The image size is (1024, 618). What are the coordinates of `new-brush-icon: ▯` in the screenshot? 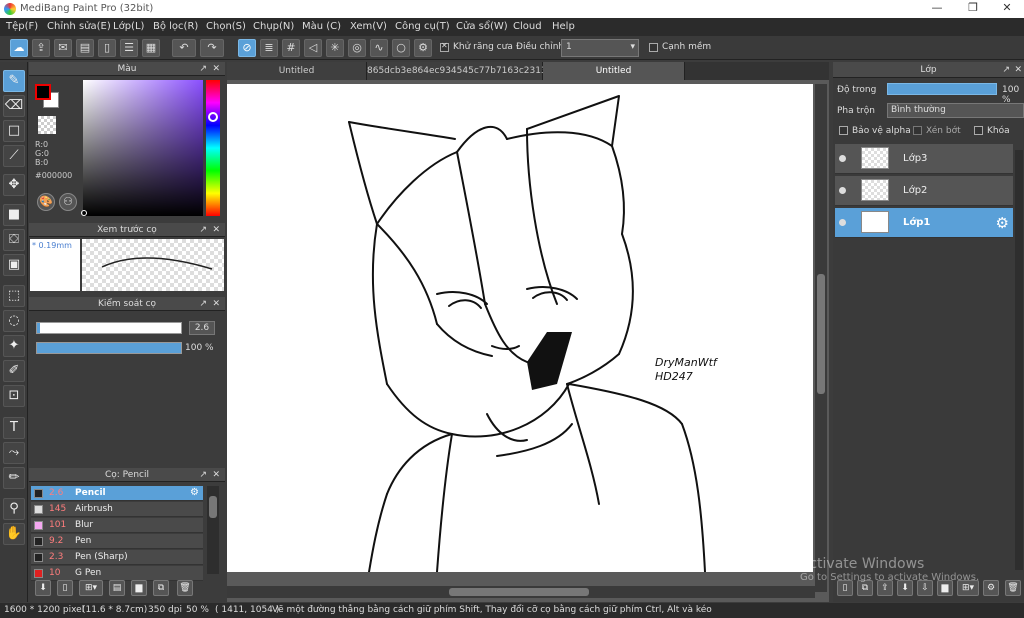 It's located at (65, 588).